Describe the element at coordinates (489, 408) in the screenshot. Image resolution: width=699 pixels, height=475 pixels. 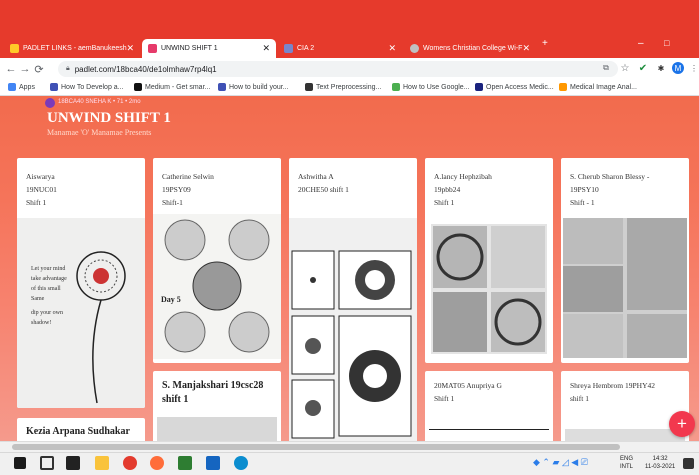
I see `post-card: 20MAT05 Anupriya G Shift 1` at that location.